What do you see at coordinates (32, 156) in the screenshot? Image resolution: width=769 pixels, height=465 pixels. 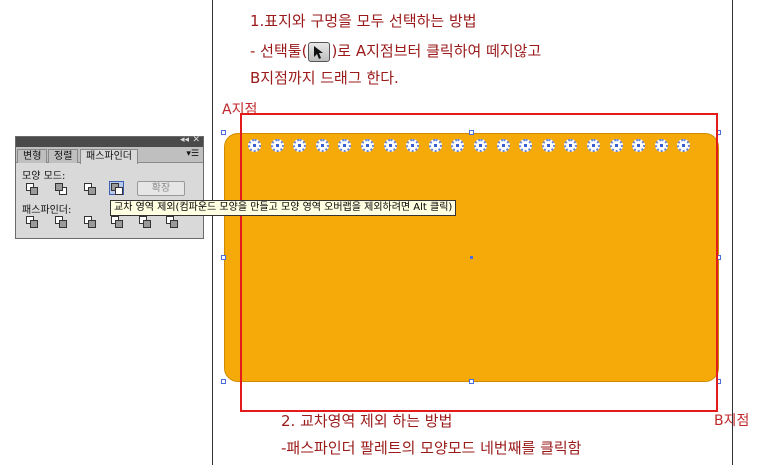 I see `tab-transform: 변형` at bounding box center [32, 156].